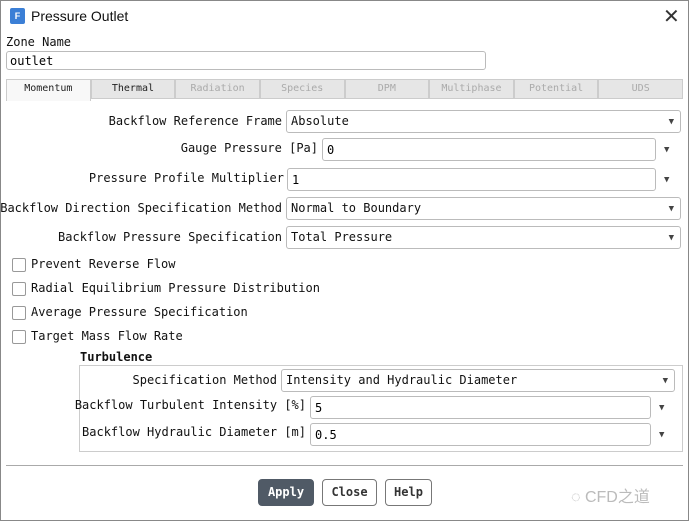 This screenshot has width=689, height=521. Describe the element at coordinates (217, 89) in the screenshot. I see `tab-radiation: Radiation` at that location.